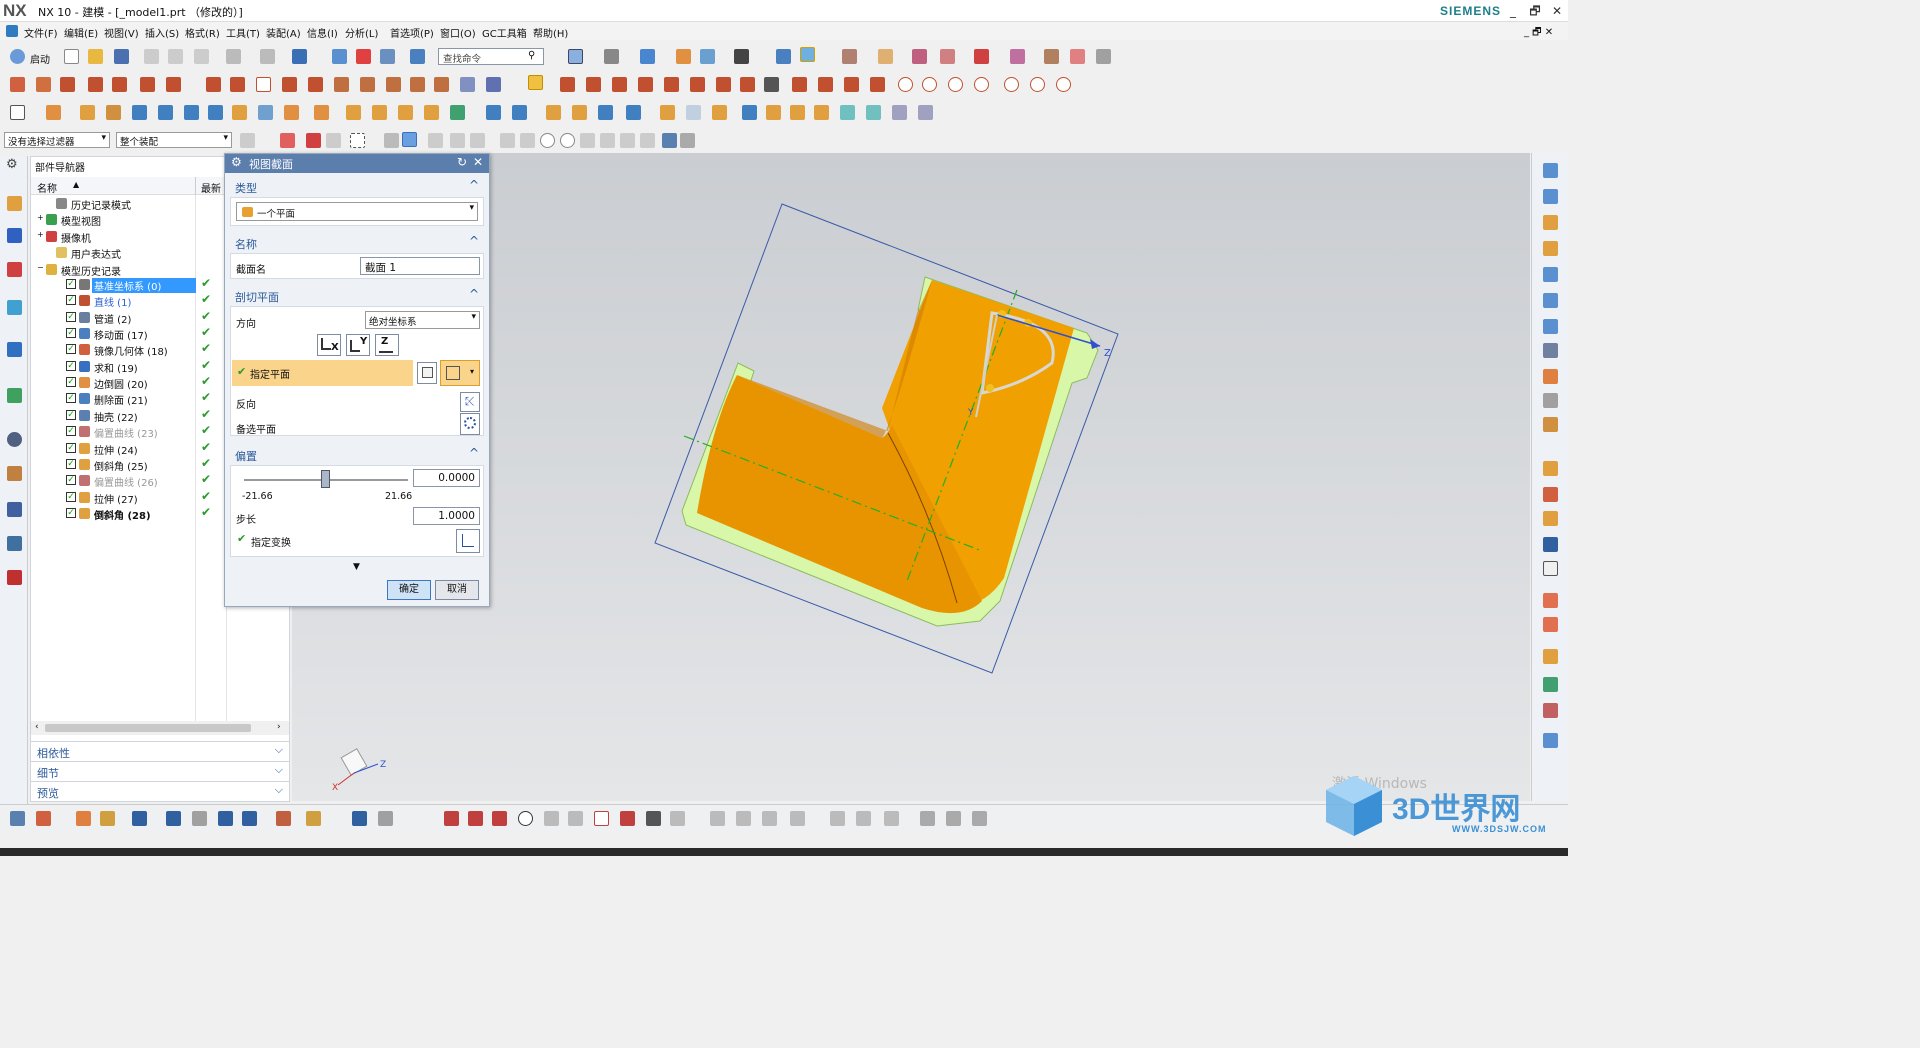  What do you see at coordinates (191, 112) in the screenshot?
I see `cone-icon` at bounding box center [191, 112].